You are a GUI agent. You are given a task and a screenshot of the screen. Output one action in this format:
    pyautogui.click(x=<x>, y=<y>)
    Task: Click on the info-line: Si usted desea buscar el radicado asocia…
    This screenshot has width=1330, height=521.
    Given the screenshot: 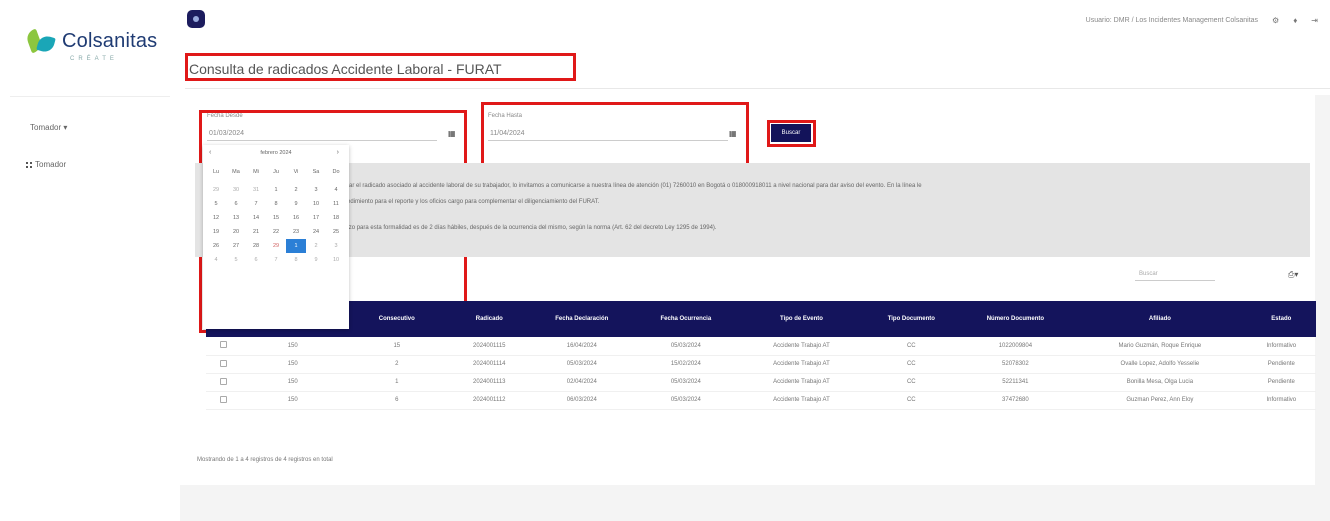 What is the action you would take?
    pyautogui.click(x=608, y=186)
    